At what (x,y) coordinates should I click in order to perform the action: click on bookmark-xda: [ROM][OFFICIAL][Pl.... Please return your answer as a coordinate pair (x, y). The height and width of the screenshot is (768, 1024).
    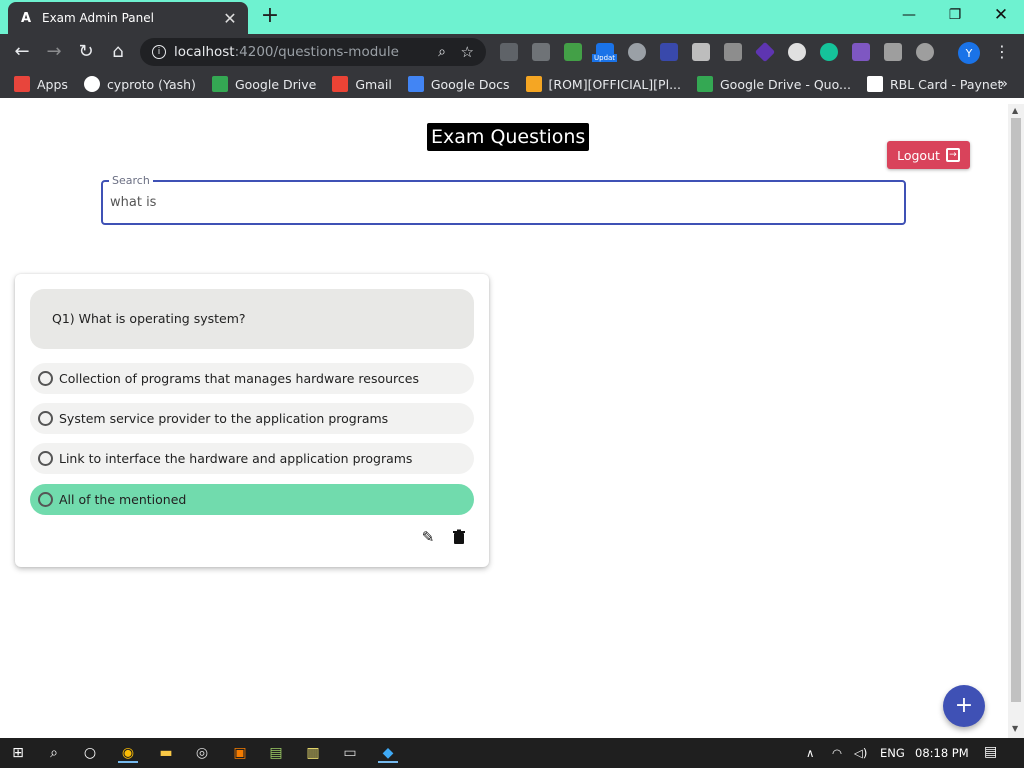
    Looking at the image, I should click on (603, 84).